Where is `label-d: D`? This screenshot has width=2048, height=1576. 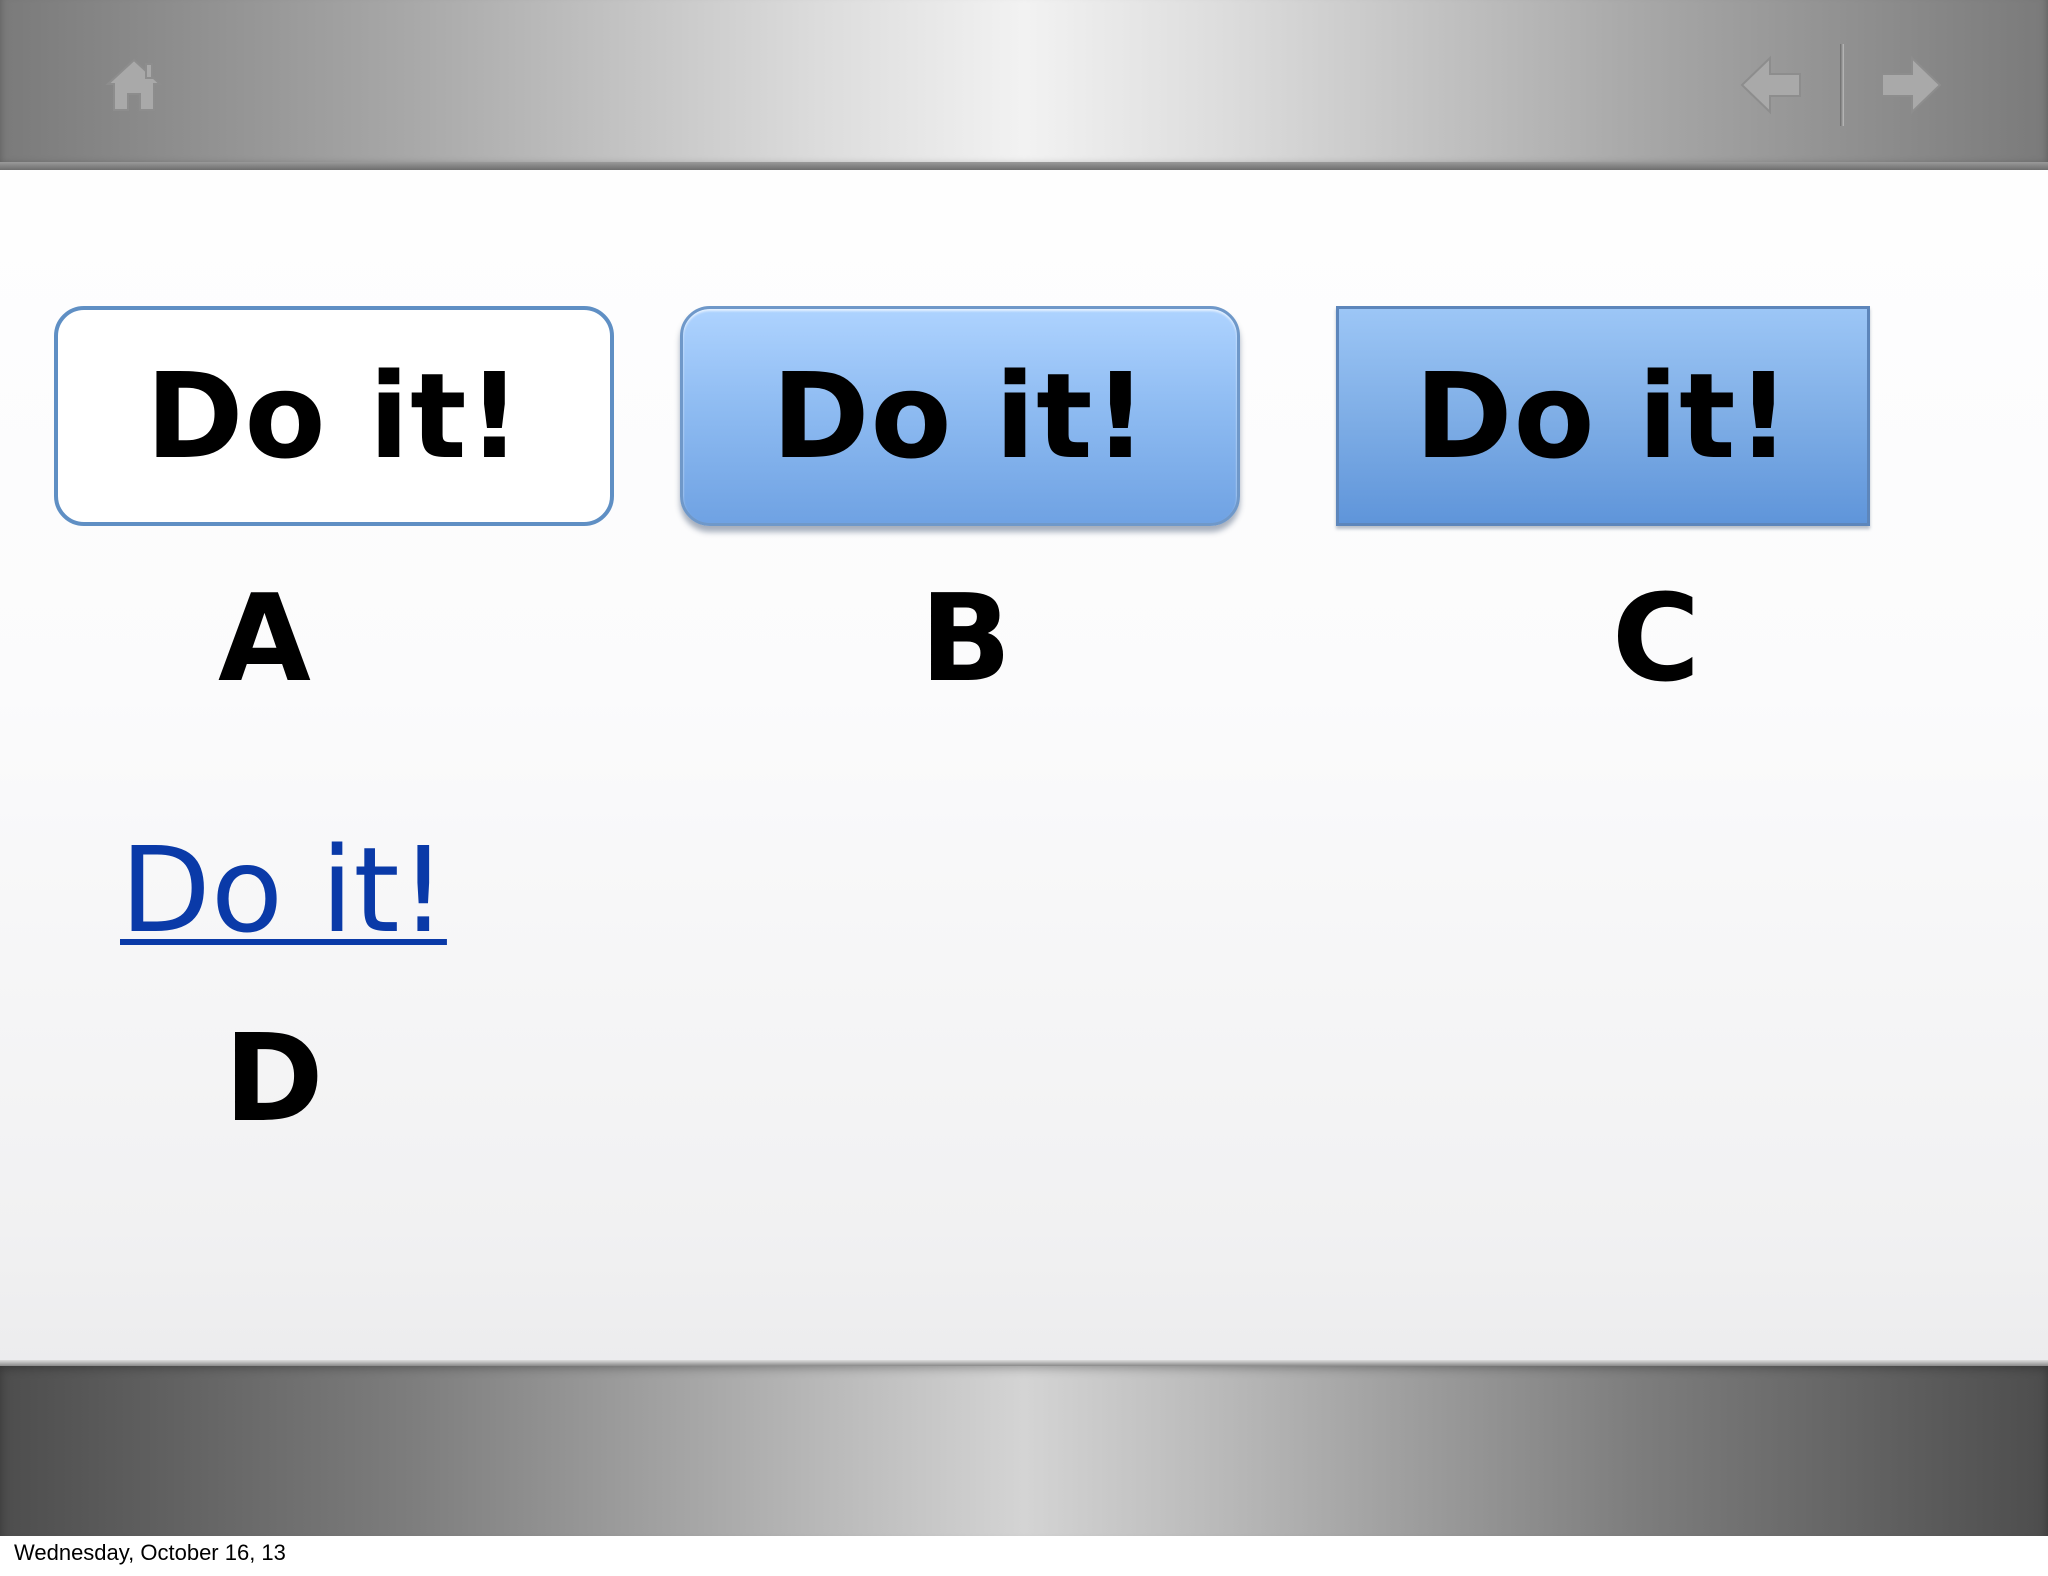 label-d: D is located at coordinates (274, 1079).